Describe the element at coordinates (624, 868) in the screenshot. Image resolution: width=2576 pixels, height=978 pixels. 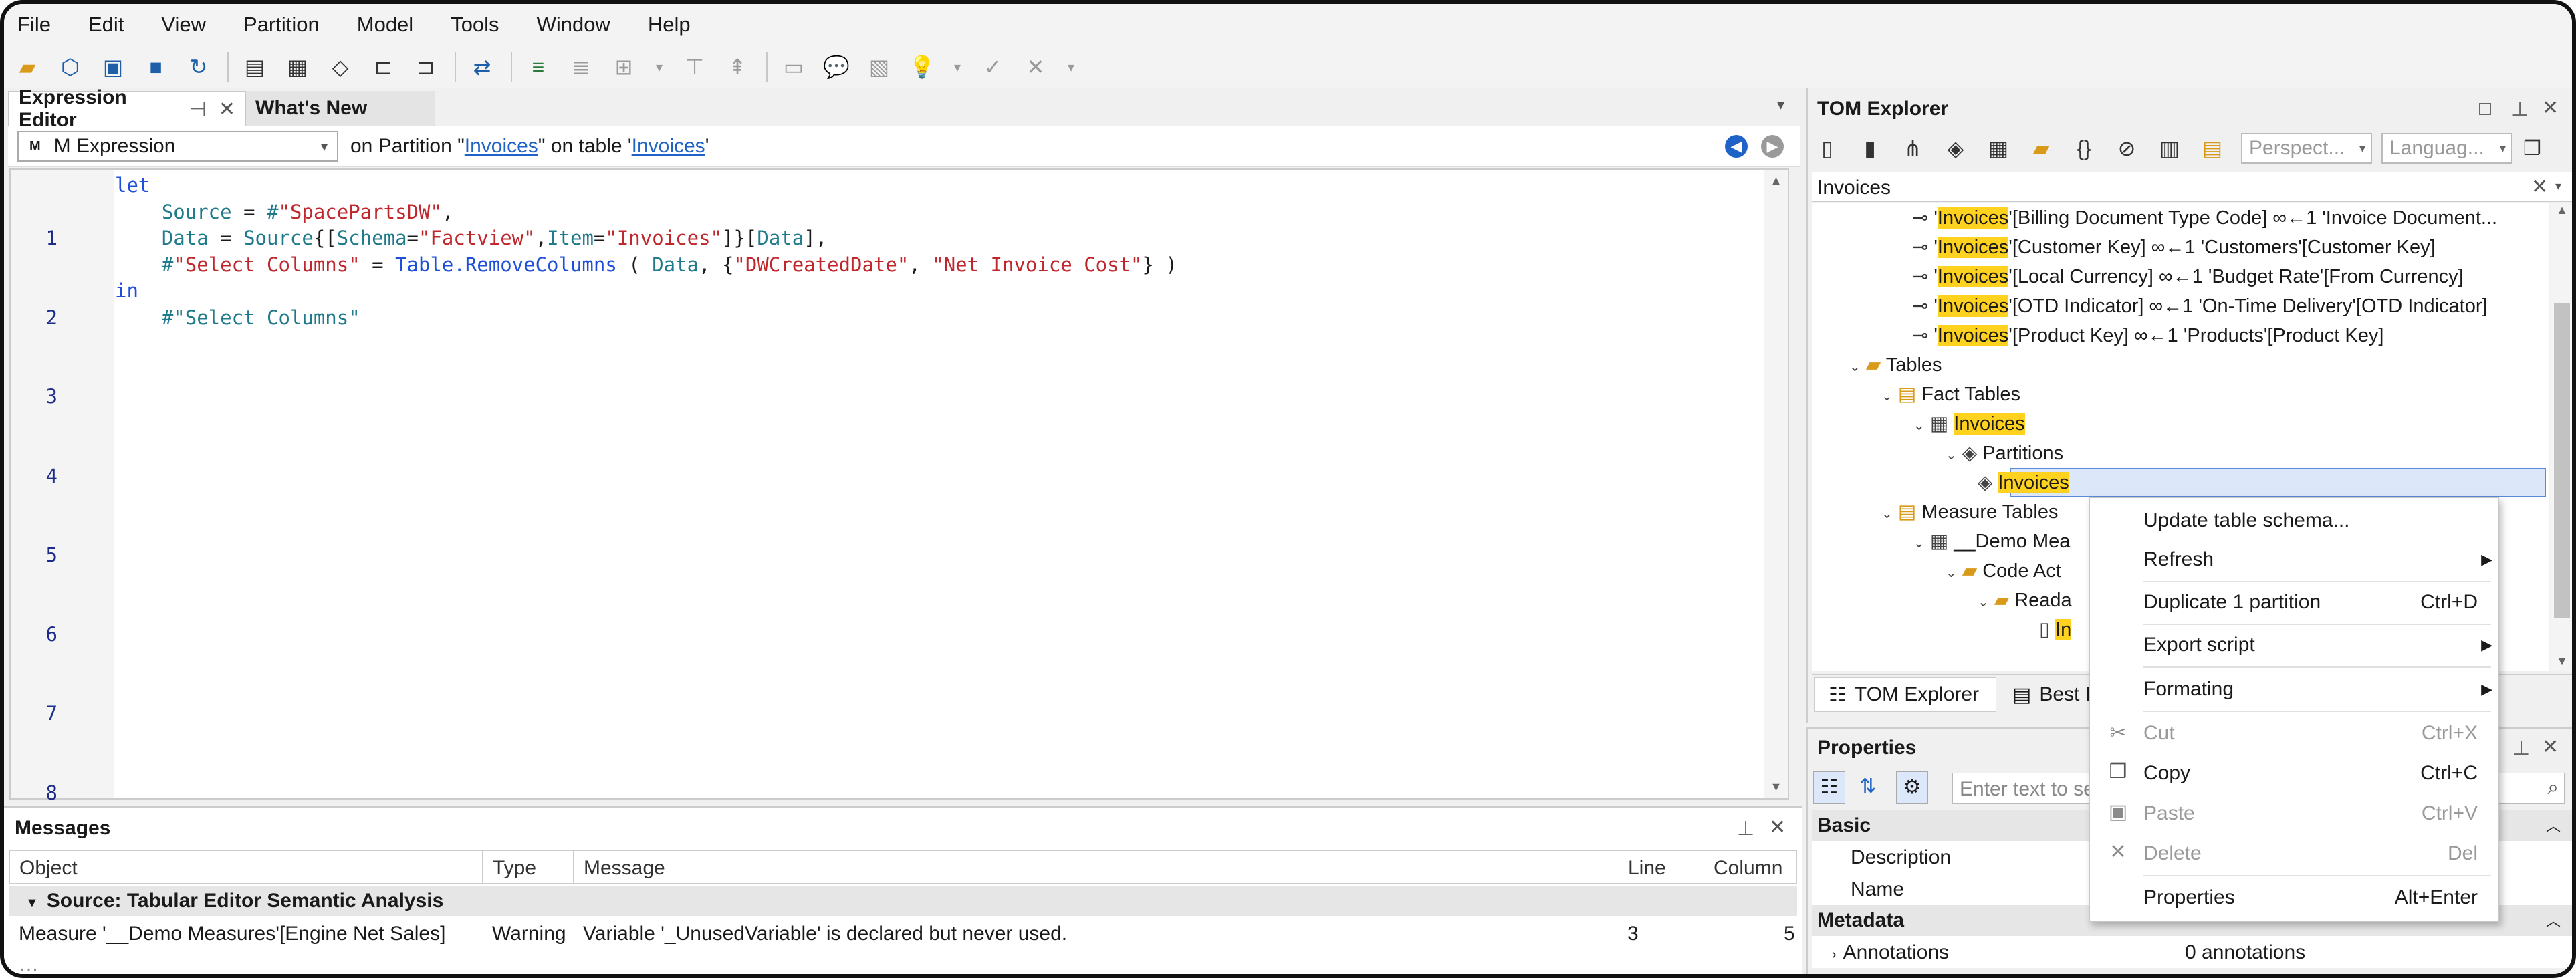
I see `column-header-message: Message` at that location.